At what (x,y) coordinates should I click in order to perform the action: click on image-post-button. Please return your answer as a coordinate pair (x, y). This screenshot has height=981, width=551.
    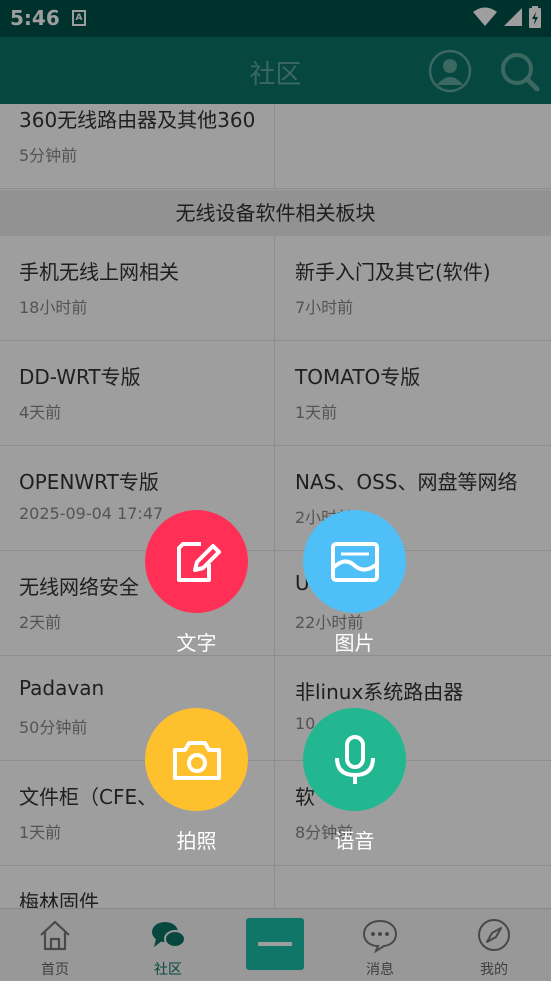
    Looking at the image, I should click on (354, 561).